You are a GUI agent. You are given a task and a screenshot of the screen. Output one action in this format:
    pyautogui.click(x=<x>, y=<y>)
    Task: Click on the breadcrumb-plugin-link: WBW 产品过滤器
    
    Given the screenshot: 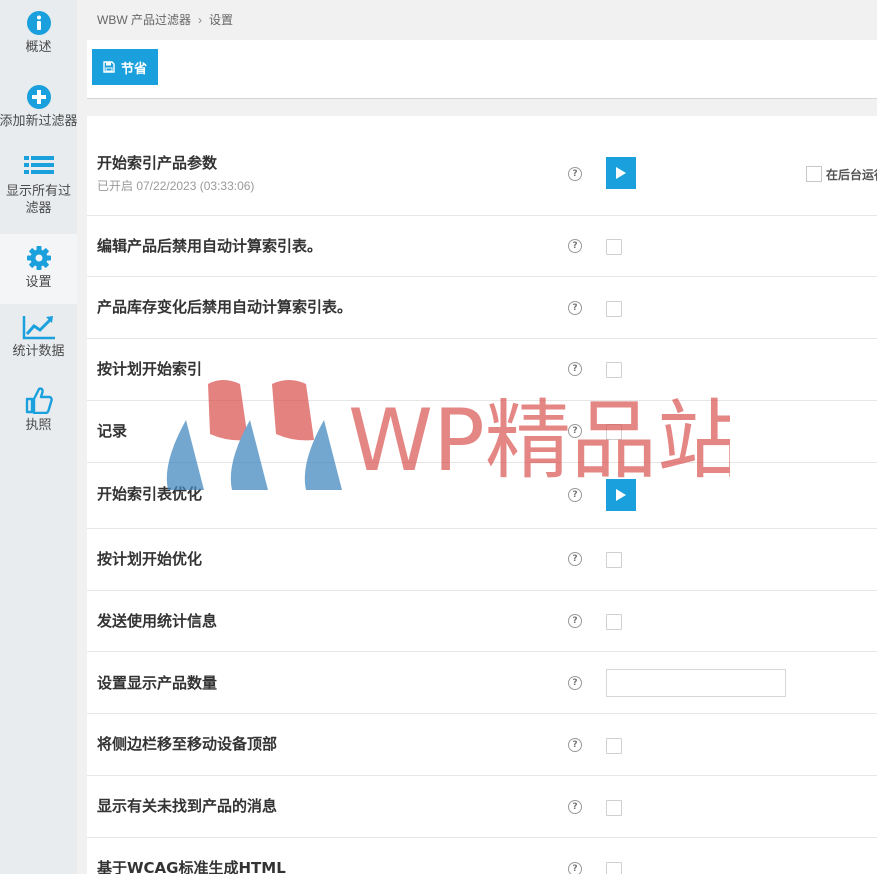 What is the action you would take?
    pyautogui.click(x=144, y=20)
    